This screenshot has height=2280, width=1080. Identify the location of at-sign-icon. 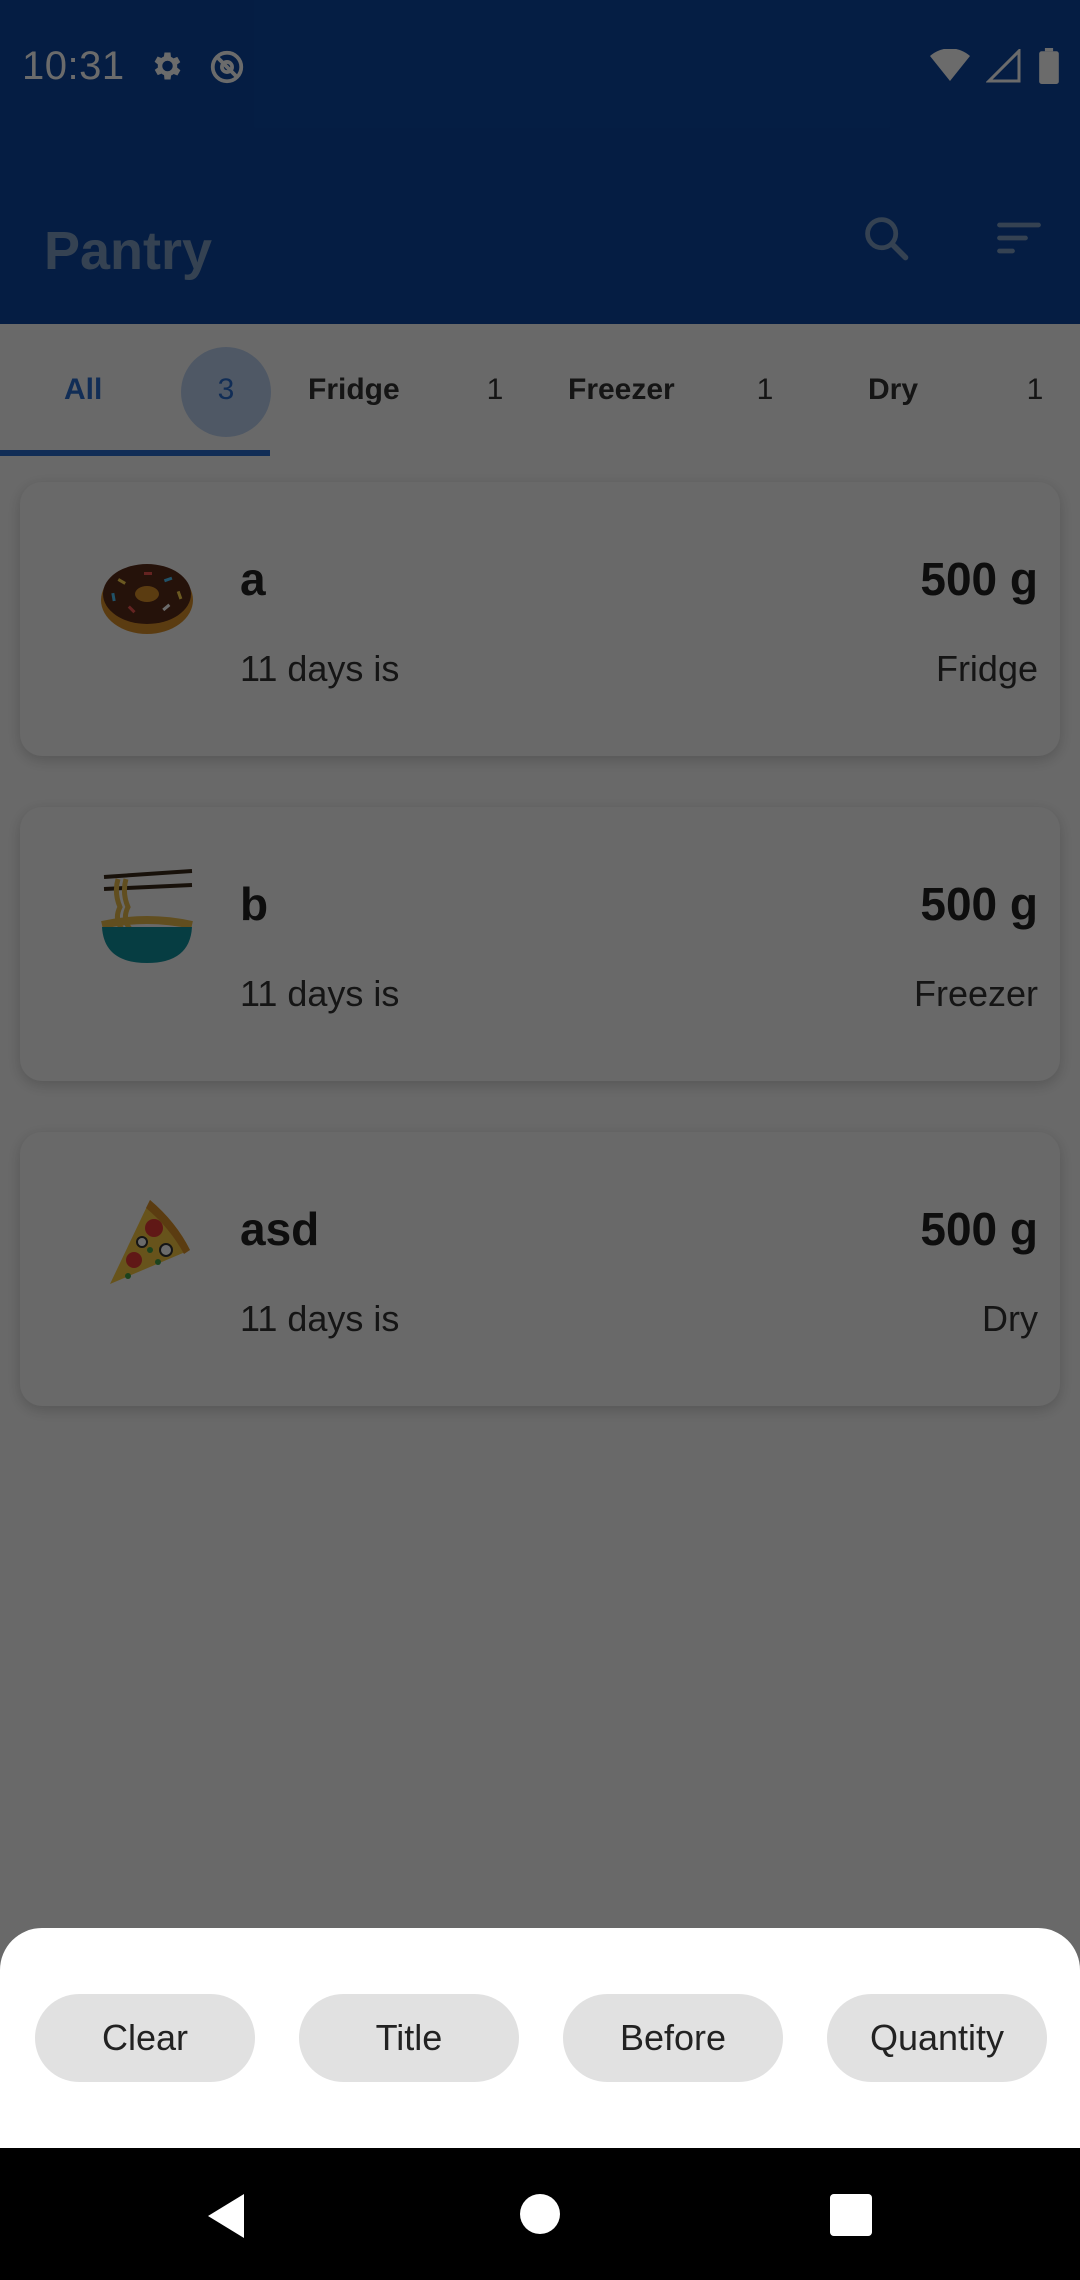
(227, 69).